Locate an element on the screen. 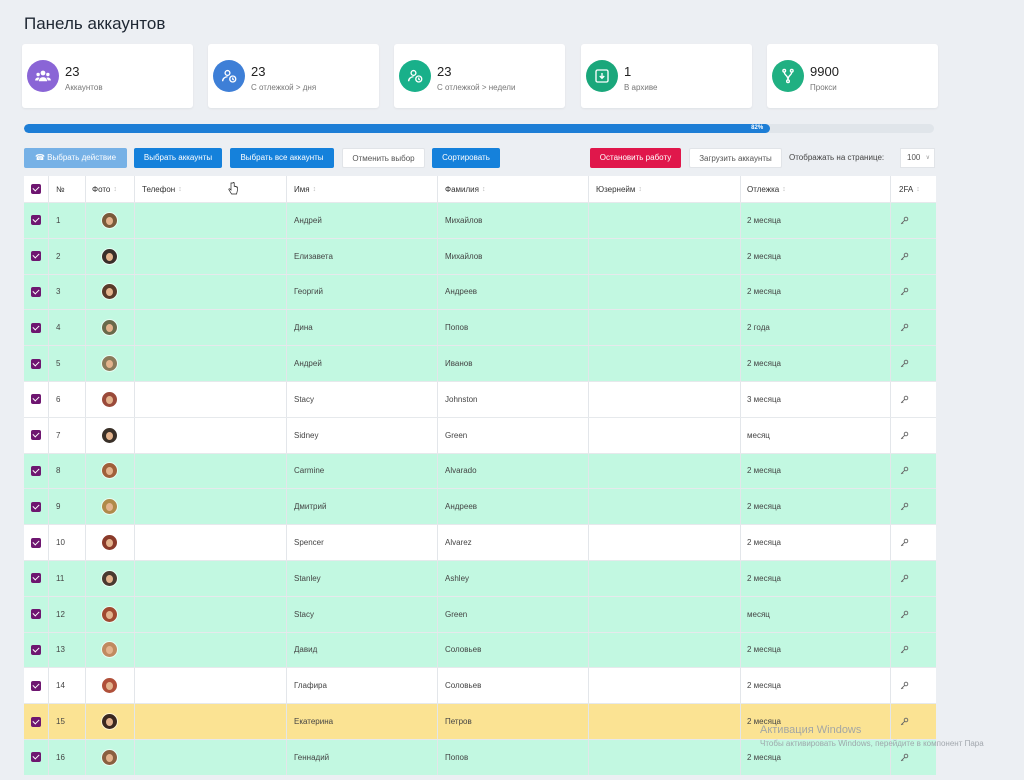 This screenshot has height=780, width=1024. table-row: 12 Stacy Green месяц is located at coordinates (480, 613).